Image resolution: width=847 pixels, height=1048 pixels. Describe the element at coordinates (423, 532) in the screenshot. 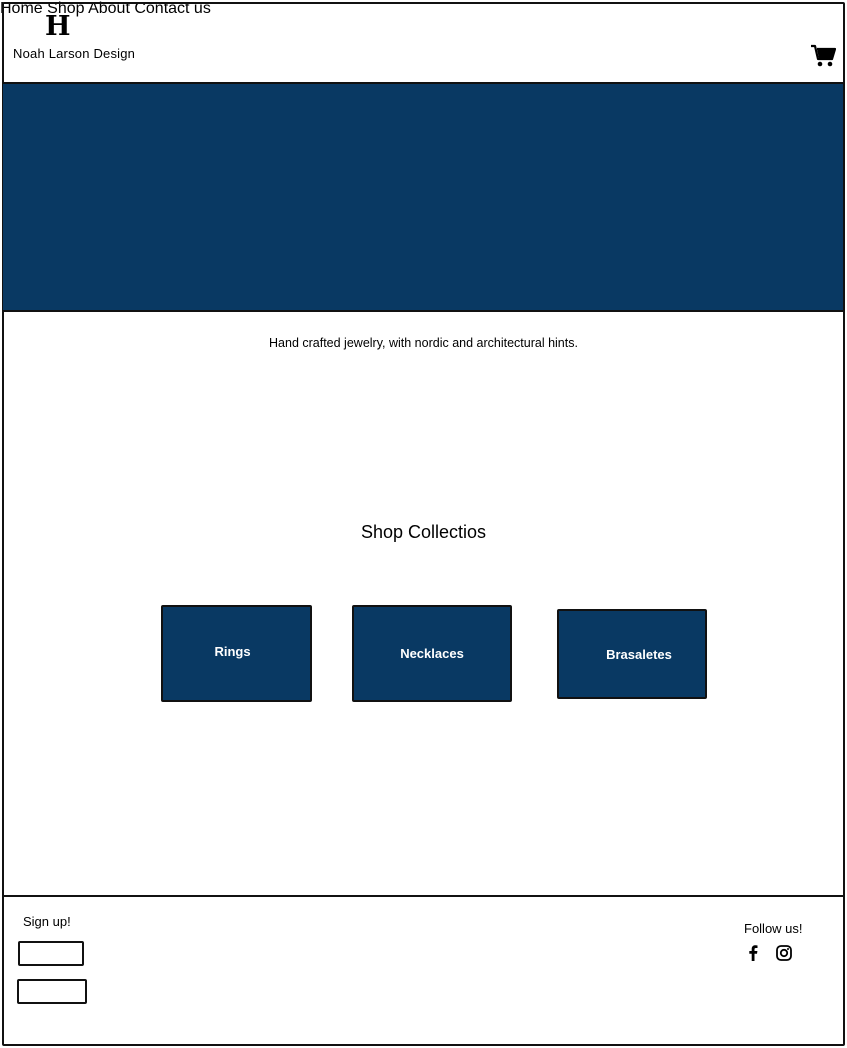

I see `collections-title: Shop Collectios` at that location.